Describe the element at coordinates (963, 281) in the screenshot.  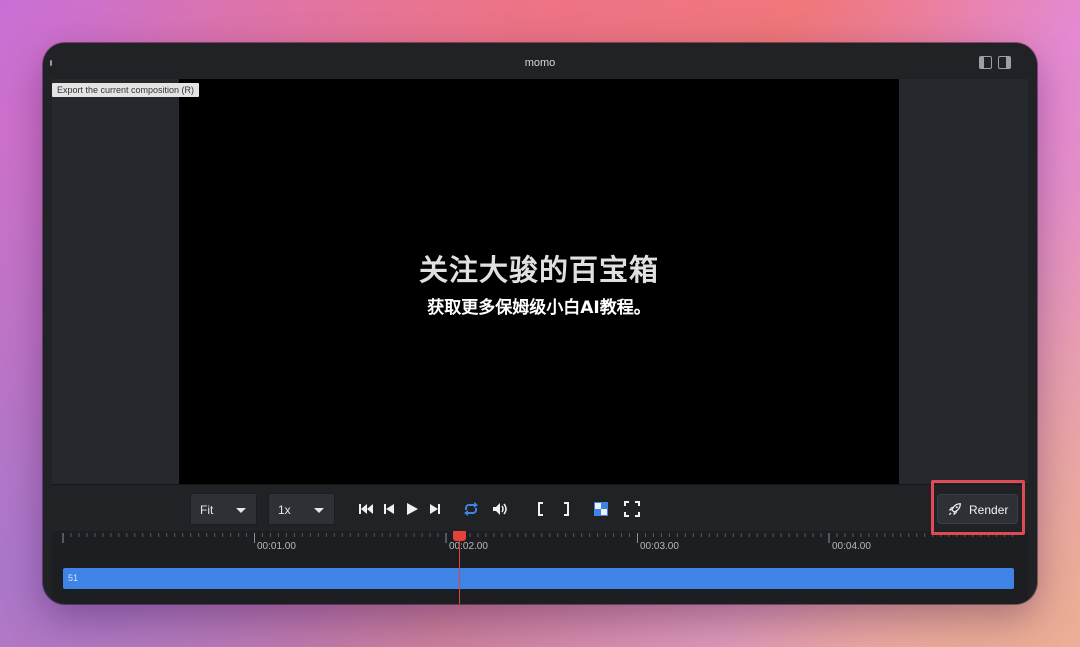
I see `right-panel` at that location.